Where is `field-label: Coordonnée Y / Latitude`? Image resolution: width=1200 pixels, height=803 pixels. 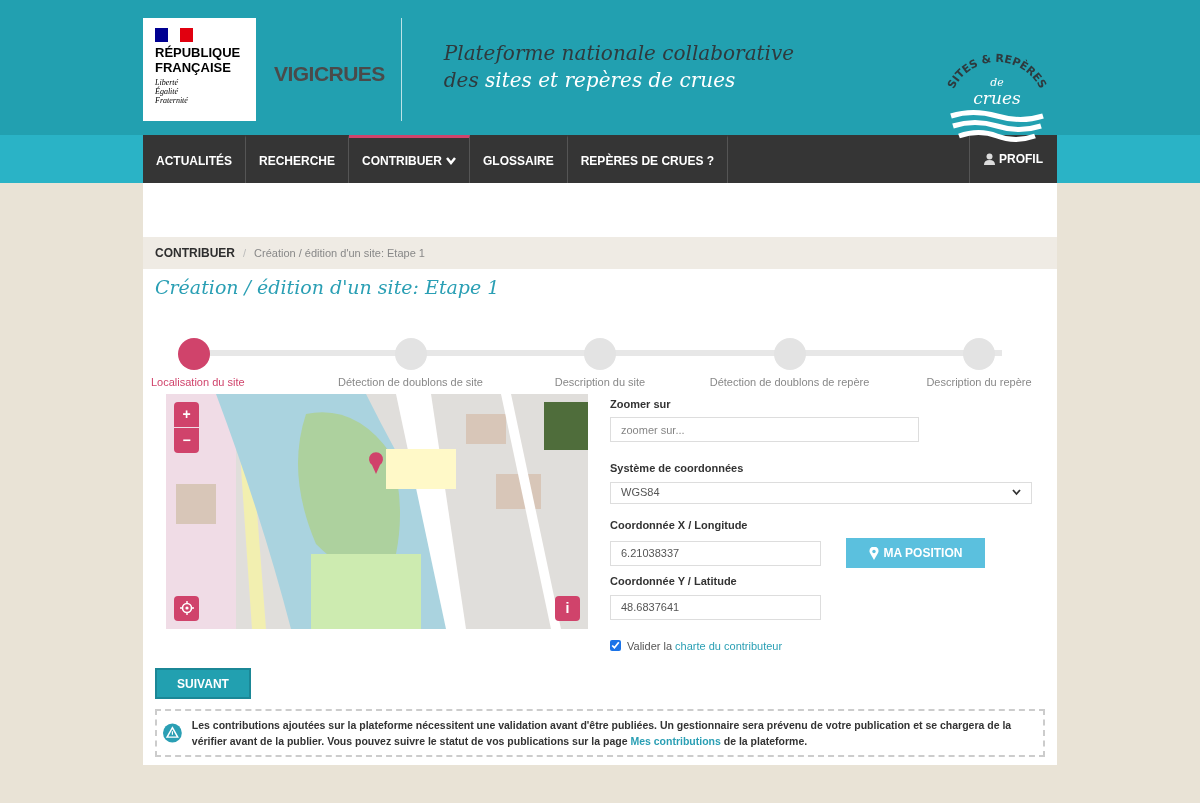 field-label: Coordonnée Y / Latitude is located at coordinates (674, 581).